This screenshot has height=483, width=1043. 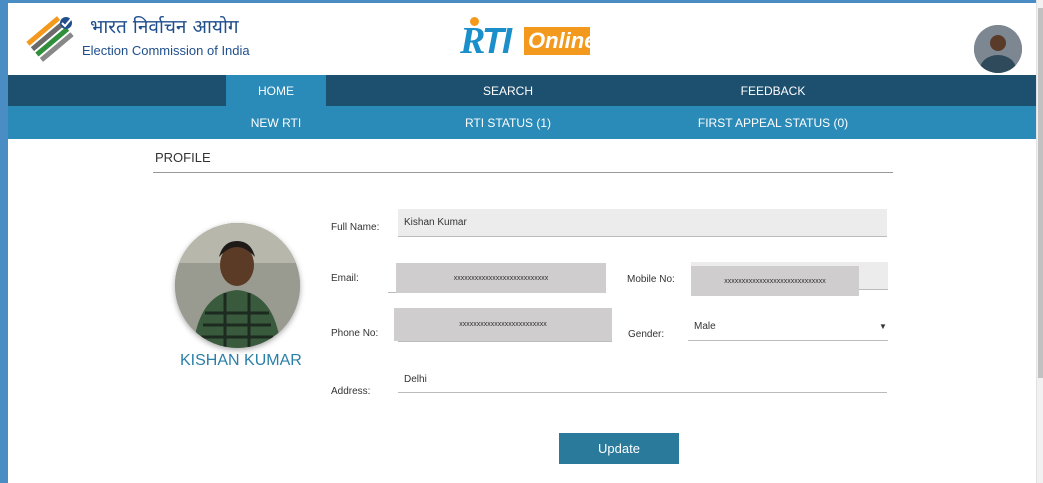 What do you see at coordinates (998, 49) in the screenshot?
I see `user-avatar` at bounding box center [998, 49].